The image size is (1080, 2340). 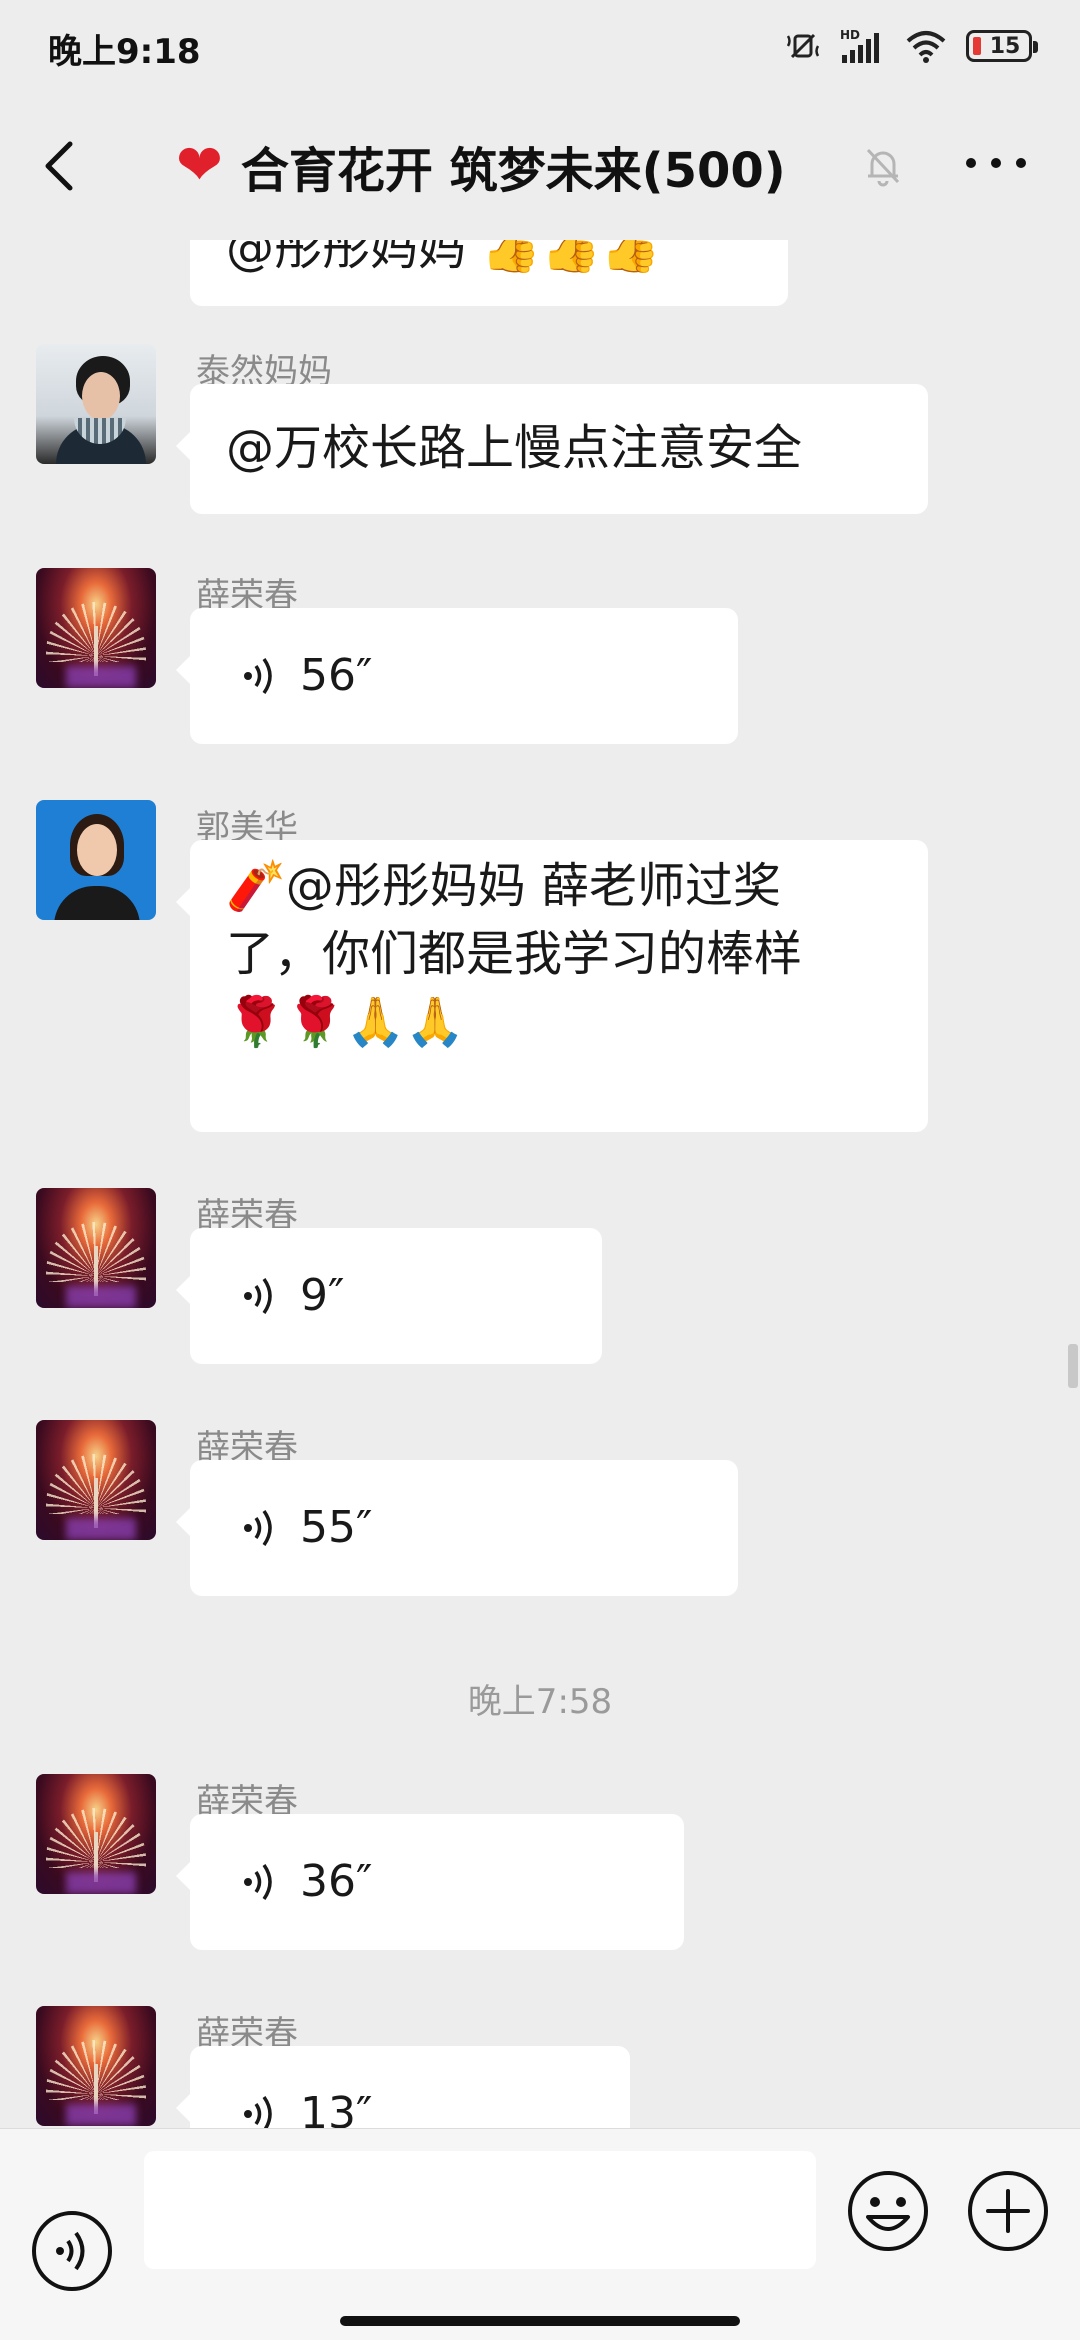 I want to click on plus-icon, so click(x=1008, y=2211).